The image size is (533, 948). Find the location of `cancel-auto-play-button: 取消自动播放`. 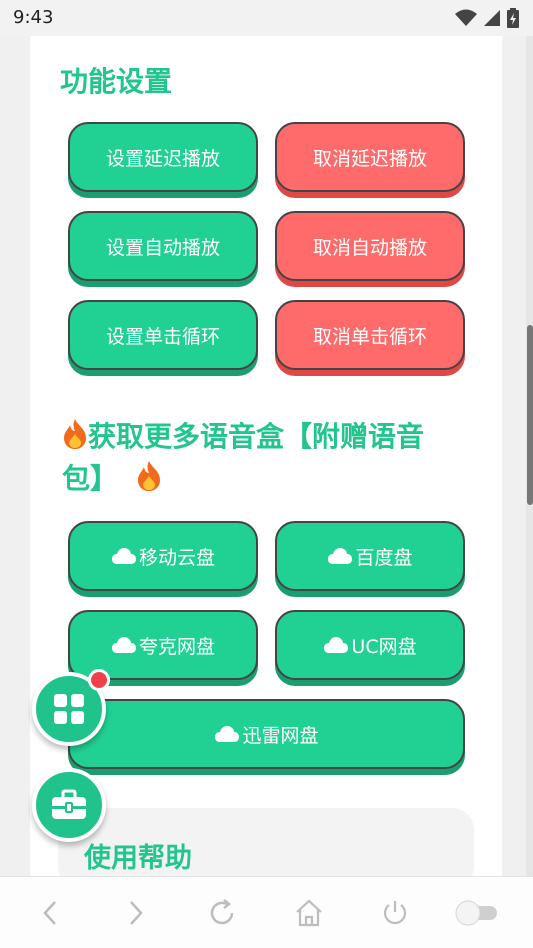

cancel-auto-play-button: 取消自动播放 is located at coordinates (370, 246).